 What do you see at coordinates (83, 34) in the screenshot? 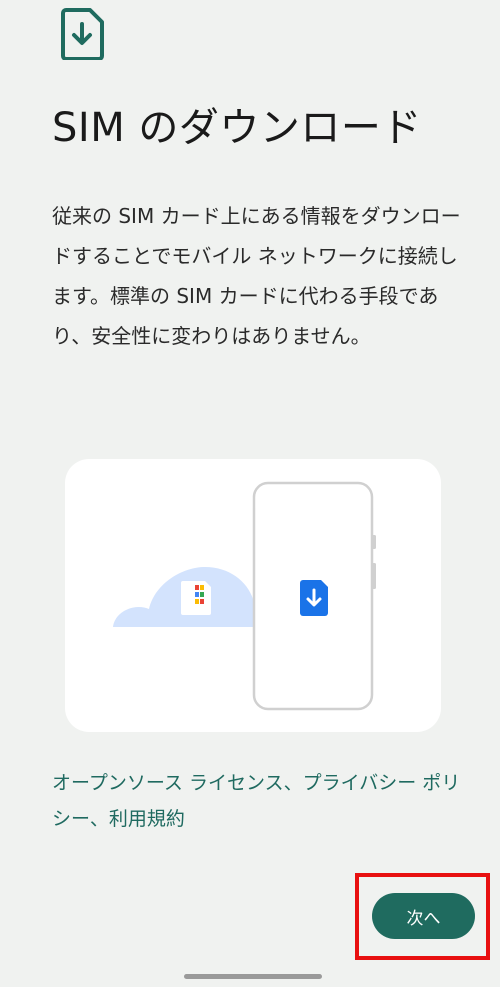
I see `sim-download-icon` at bounding box center [83, 34].